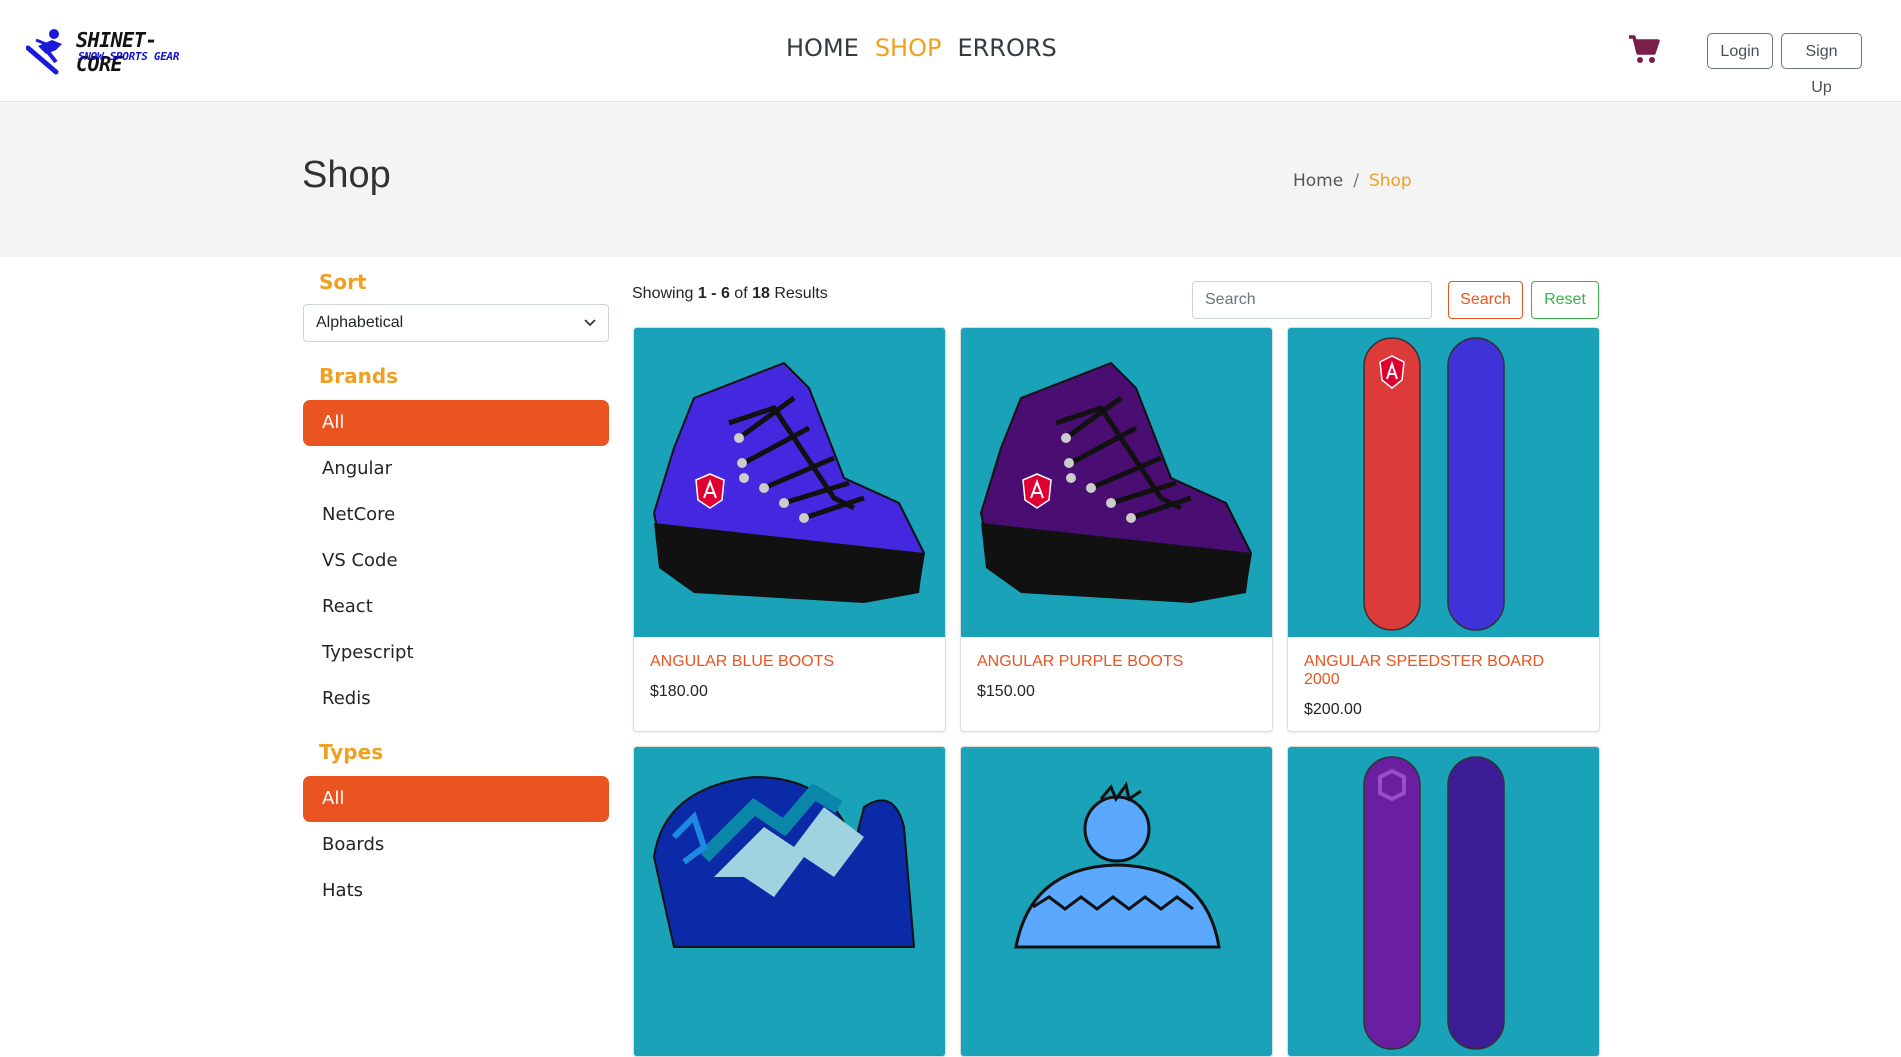  What do you see at coordinates (1565, 300) in the screenshot?
I see `reset-button: Reset` at bounding box center [1565, 300].